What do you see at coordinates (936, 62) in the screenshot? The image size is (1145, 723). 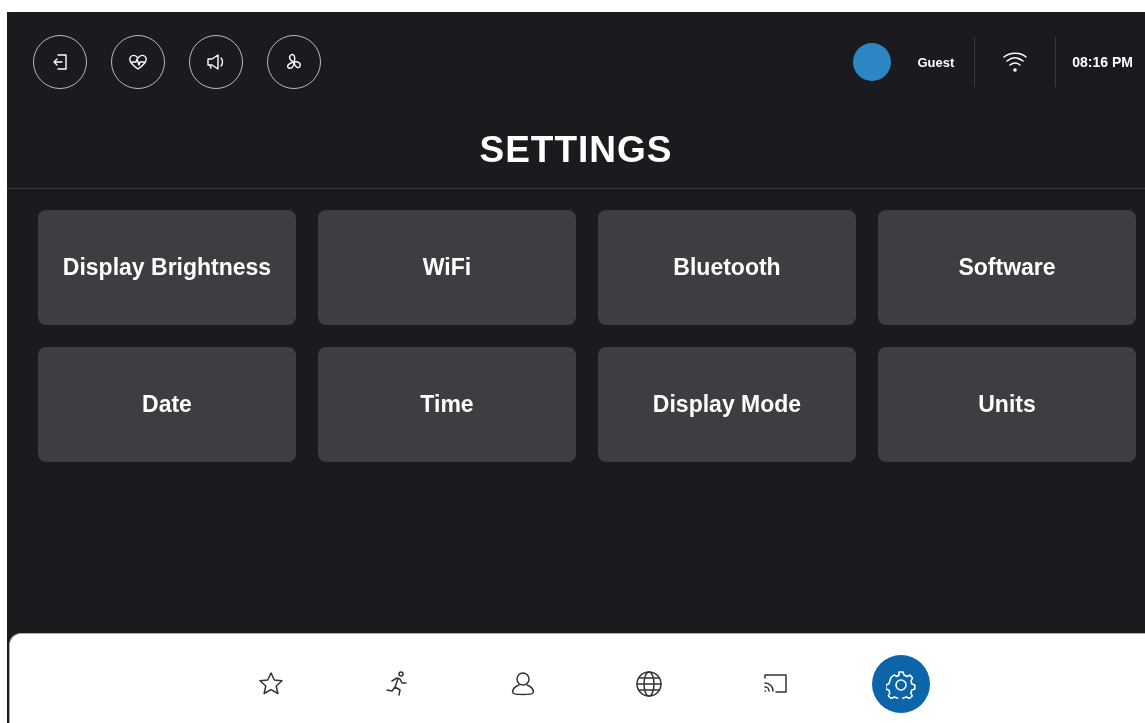 I see `user-name: Guest` at bounding box center [936, 62].